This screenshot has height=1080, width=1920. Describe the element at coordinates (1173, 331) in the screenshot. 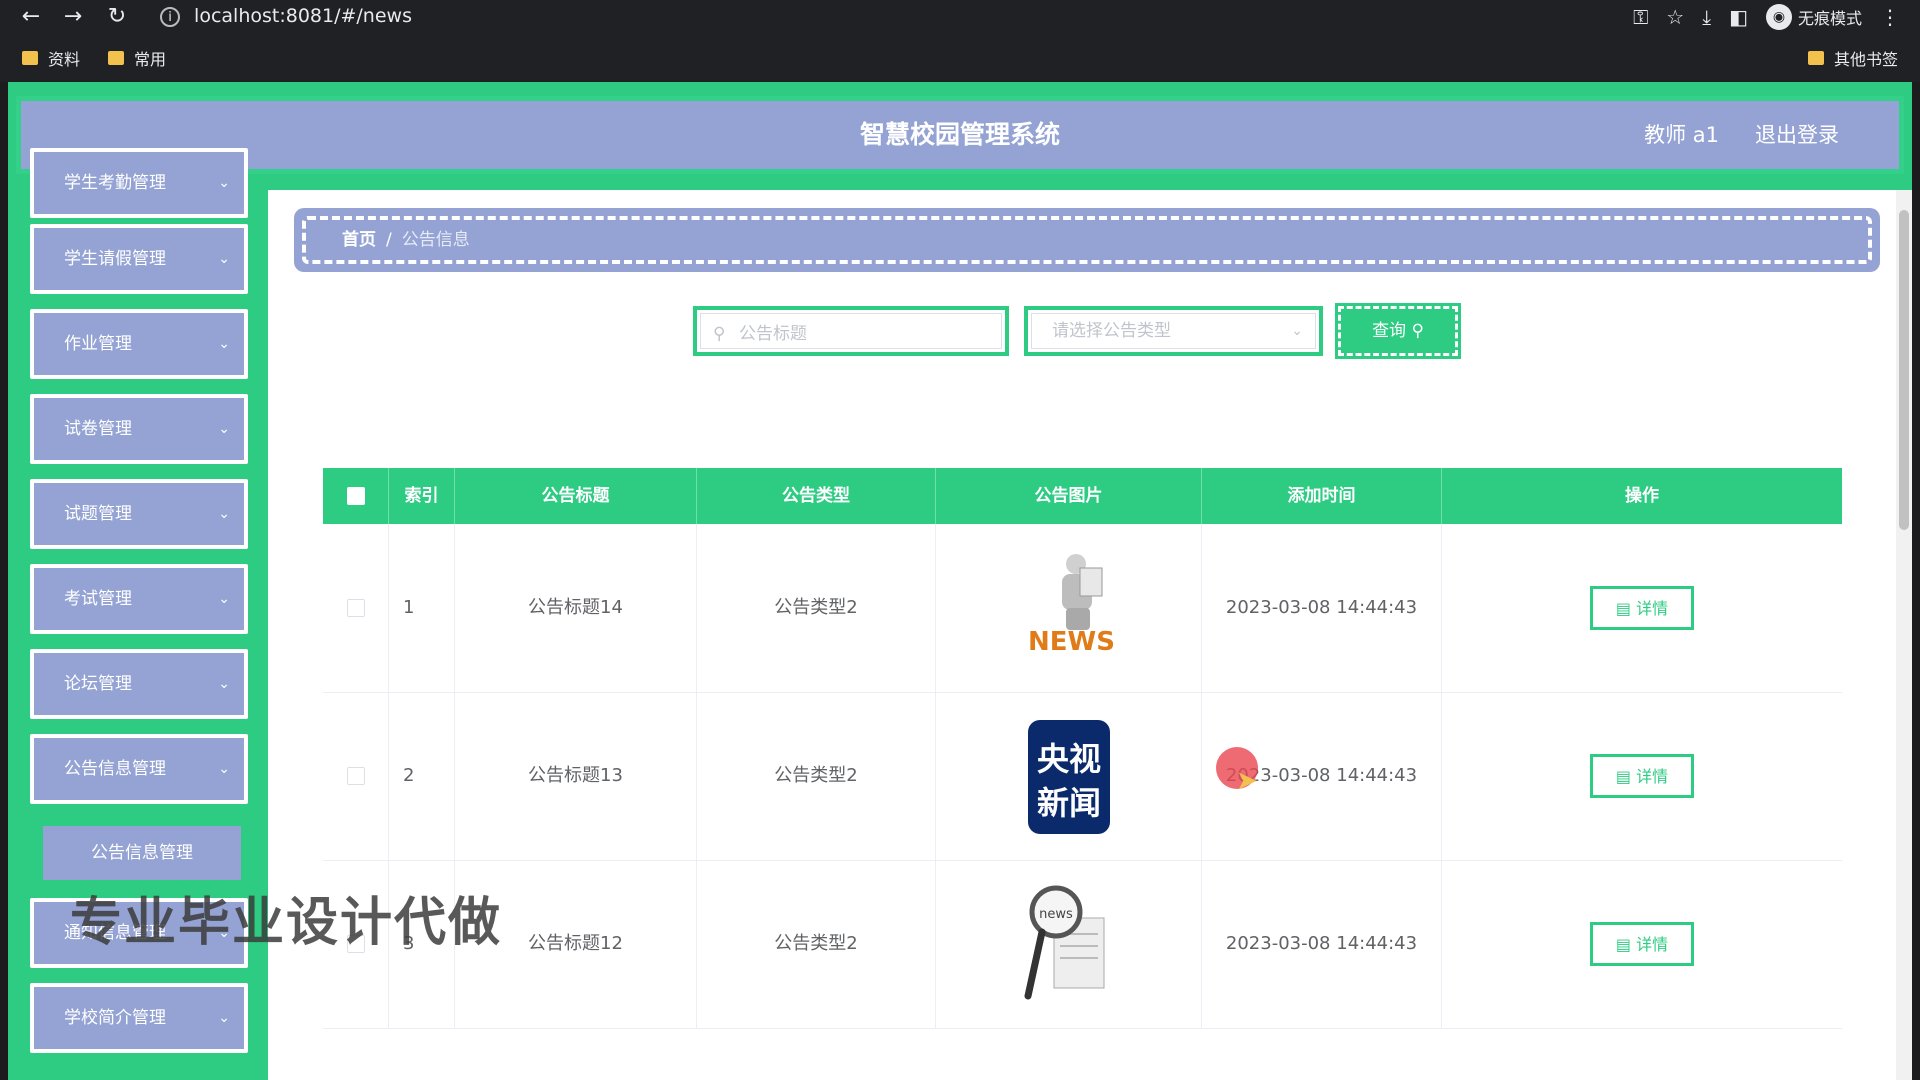

I see `type-select: 请选择公告类型 ⌄` at that location.